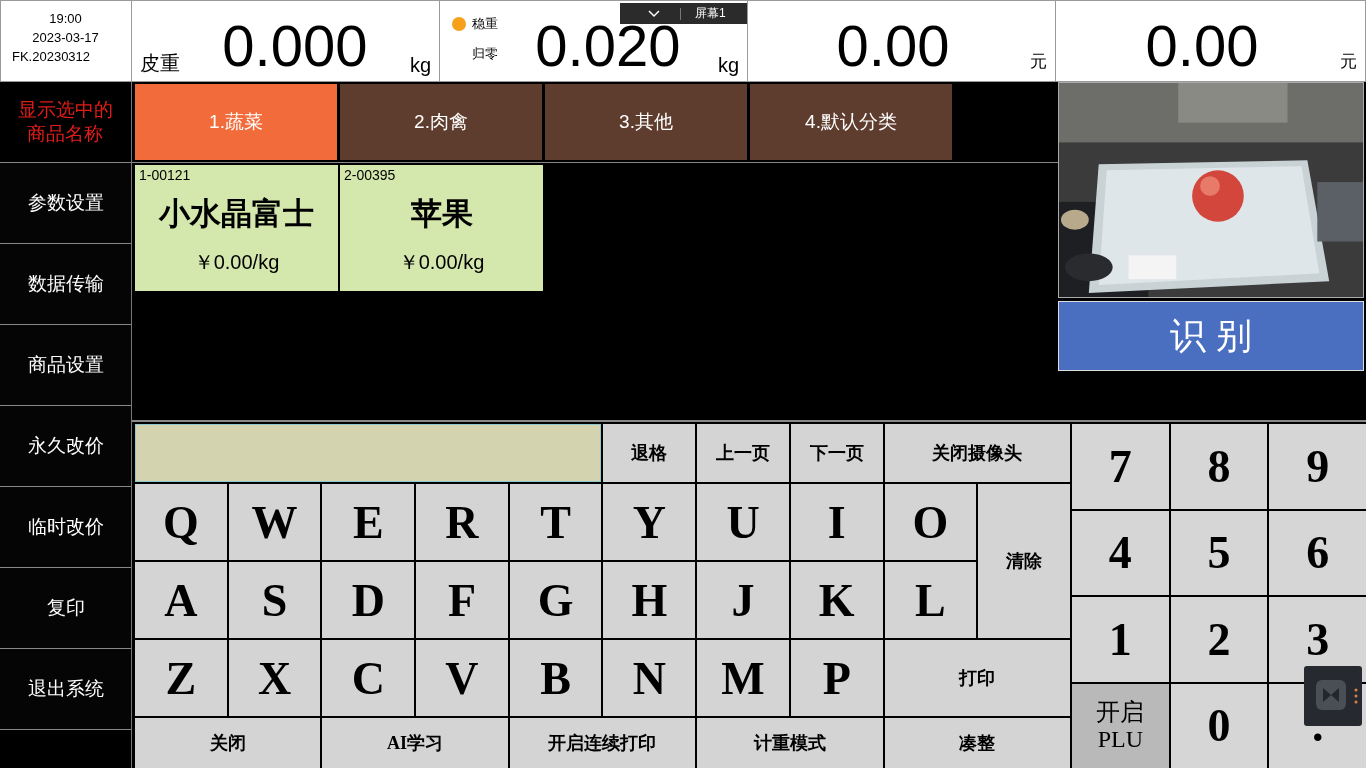  What do you see at coordinates (743, 522) in the screenshot?
I see `key-button: U` at bounding box center [743, 522].